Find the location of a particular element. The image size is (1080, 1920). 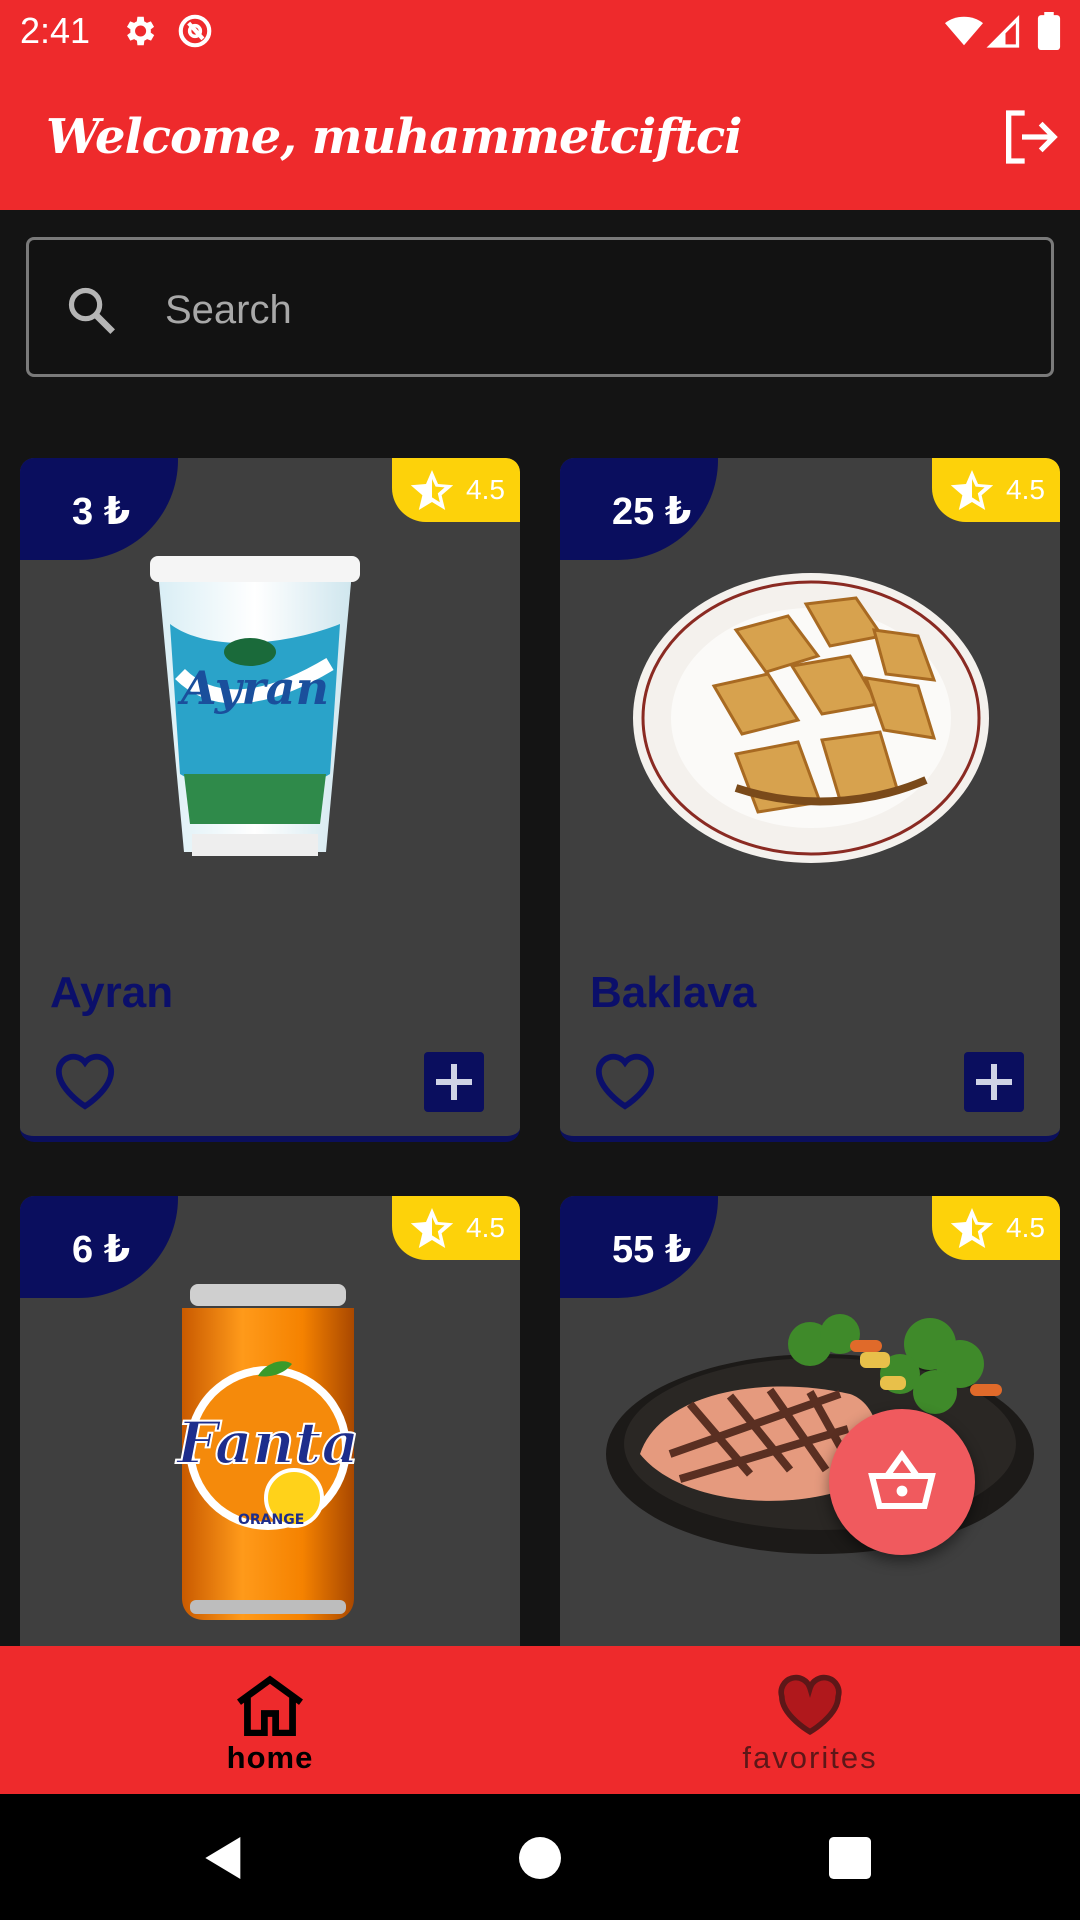

basket-icon is located at coordinates (902, 1479).